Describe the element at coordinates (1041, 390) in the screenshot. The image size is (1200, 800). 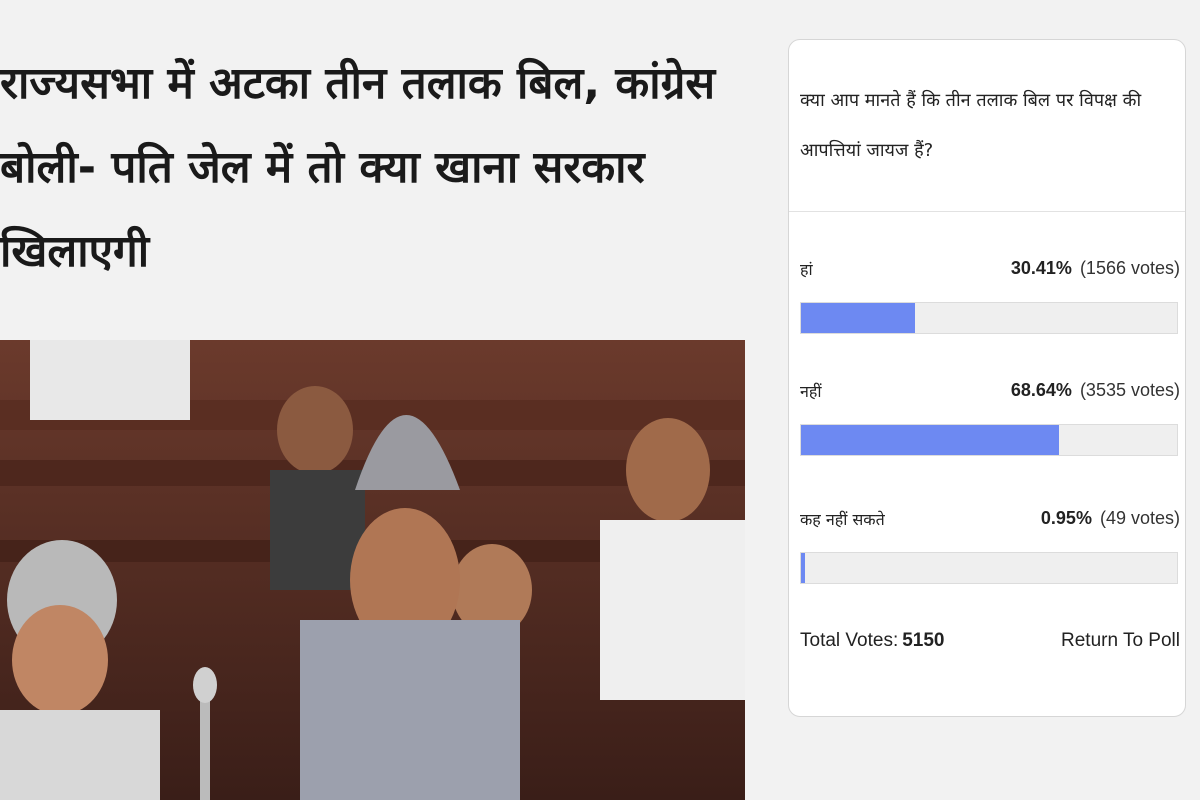
I see `poll-option-percent: 68.64%` at that location.